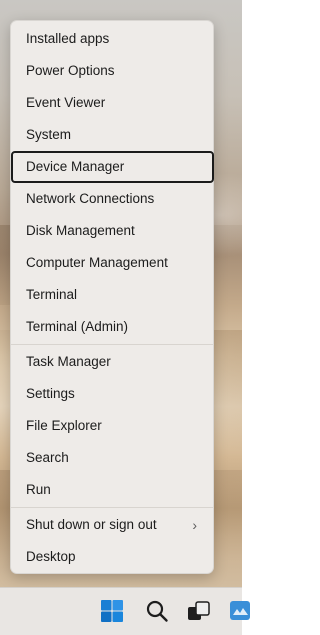 The image size is (320, 635). Describe the element at coordinates (68, 361) in the screenshot. I see `menu-item-label: Task Manager` at that location.